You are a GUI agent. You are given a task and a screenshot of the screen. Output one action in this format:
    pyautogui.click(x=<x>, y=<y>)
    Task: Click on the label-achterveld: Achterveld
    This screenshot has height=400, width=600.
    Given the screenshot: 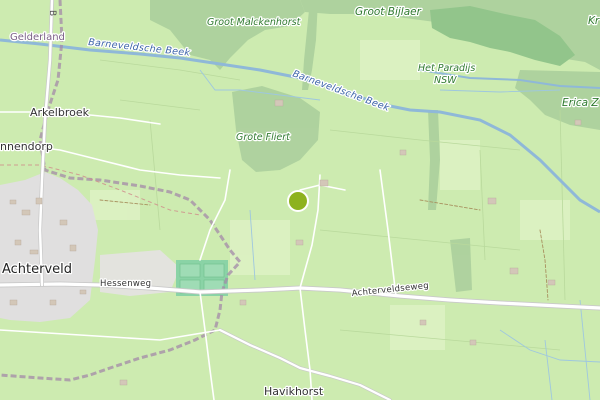 What is the action you would take?
    pyautogui.click(x=37, y=269)
    